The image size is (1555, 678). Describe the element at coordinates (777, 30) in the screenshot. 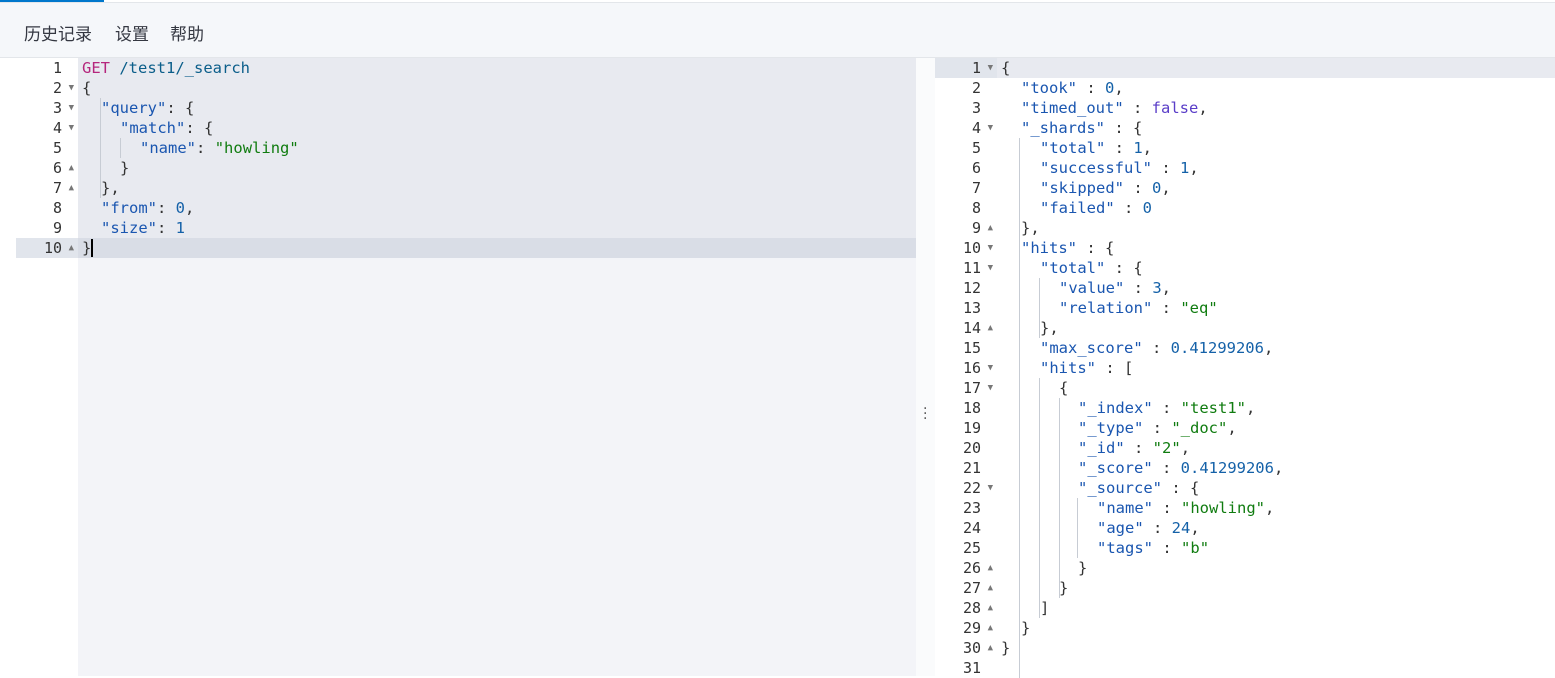

I see `menu-bar: 历史记录 设置 帮助` at that location.